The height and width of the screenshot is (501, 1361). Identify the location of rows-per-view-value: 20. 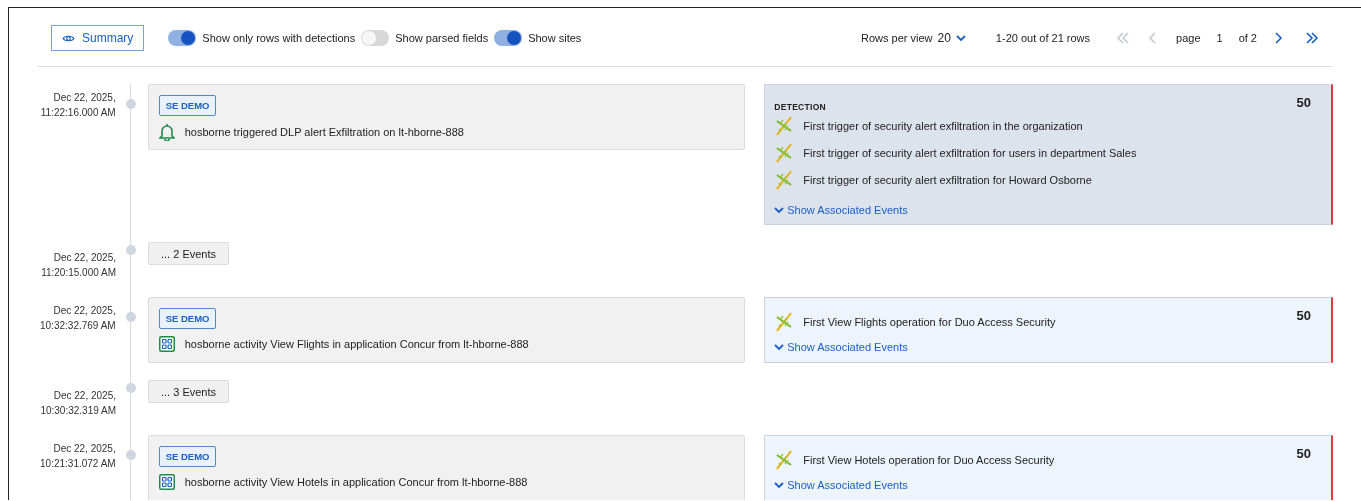
(944, 38).